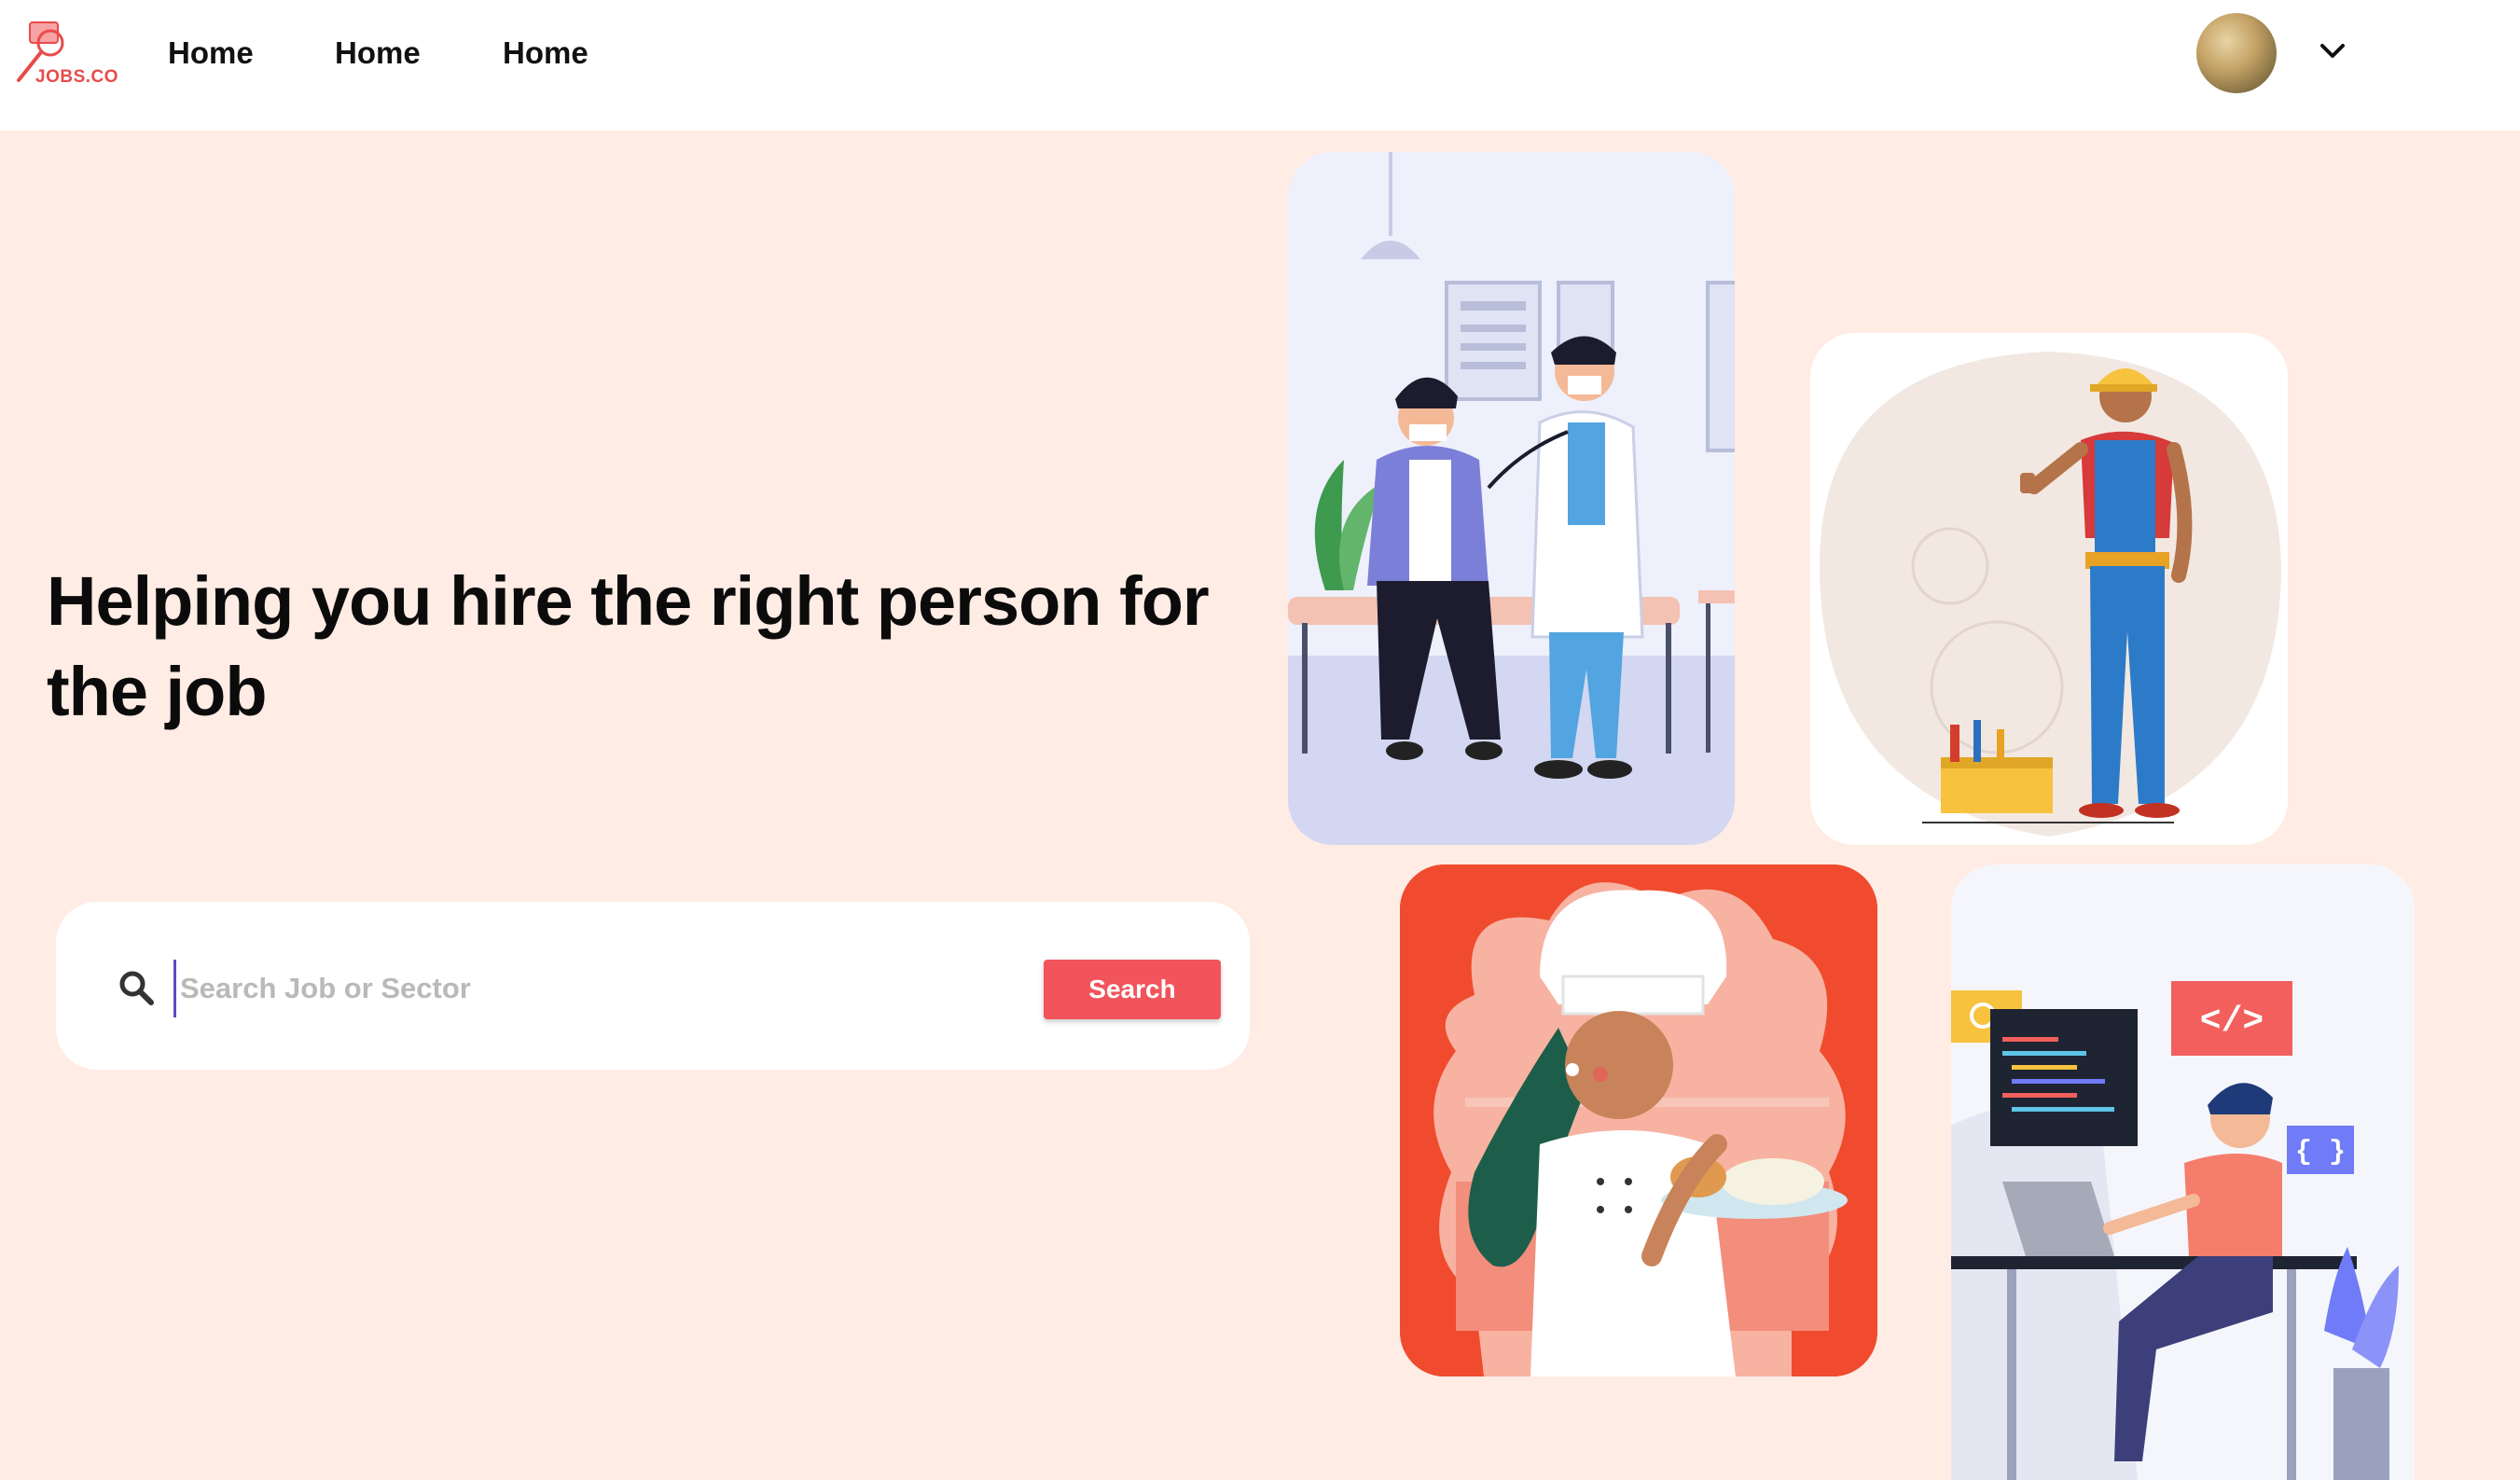 The width and height of the screenshot is (2520, 1480). Describe the element at coordinates (378, 53) in the screenshot. I see `nav-link-home-2: Home` at that location.